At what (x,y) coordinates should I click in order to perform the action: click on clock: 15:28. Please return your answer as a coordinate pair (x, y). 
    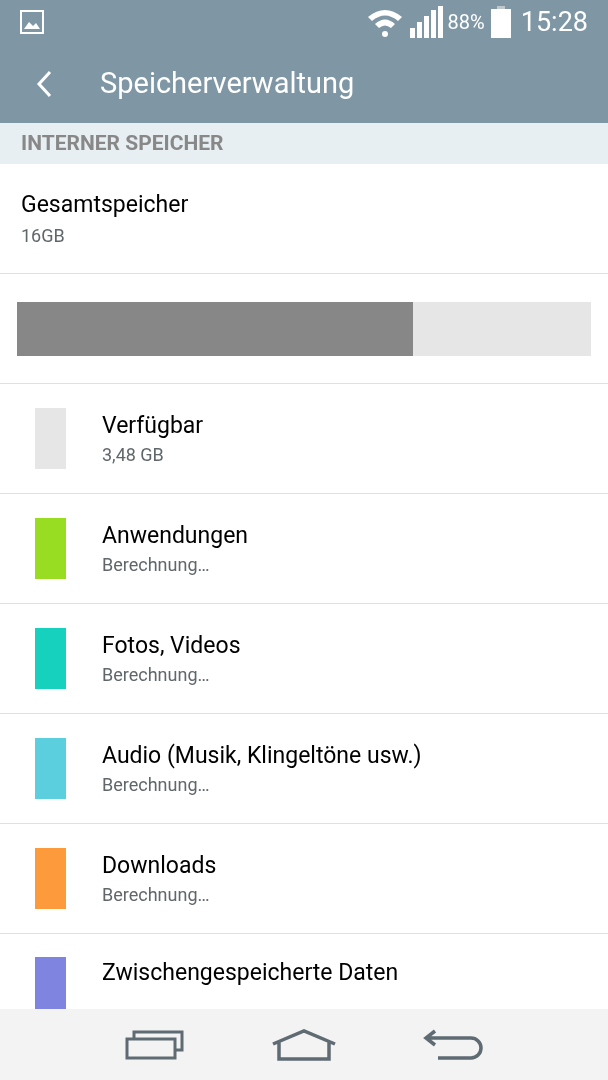
    Looking at the image, I should click on (554, 22).